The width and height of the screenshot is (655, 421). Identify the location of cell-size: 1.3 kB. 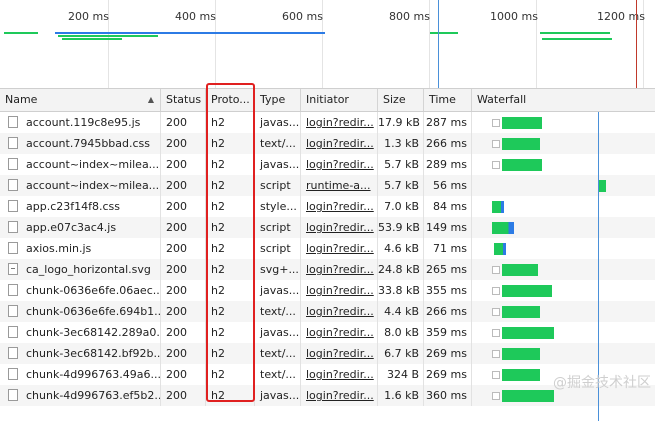
(401, 143).